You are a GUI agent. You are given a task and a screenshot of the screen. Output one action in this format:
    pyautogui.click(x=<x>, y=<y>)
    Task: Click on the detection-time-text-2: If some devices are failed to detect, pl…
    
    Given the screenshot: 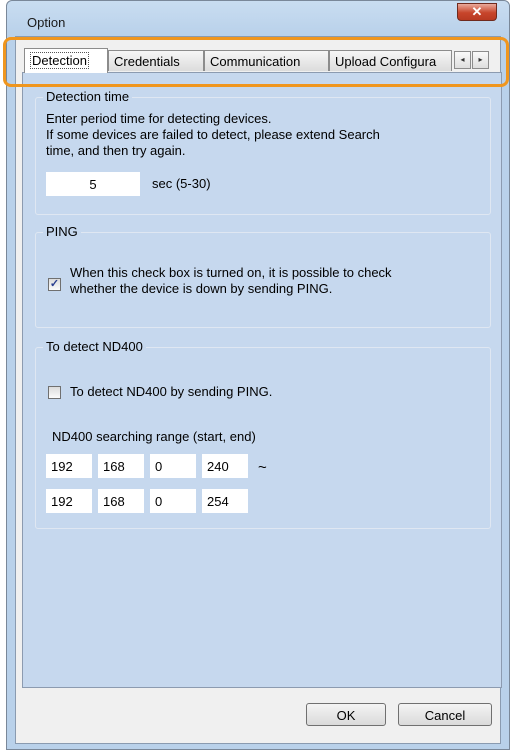 What is the action you would take?
    pyautogui.click(x=213, y=134)
    